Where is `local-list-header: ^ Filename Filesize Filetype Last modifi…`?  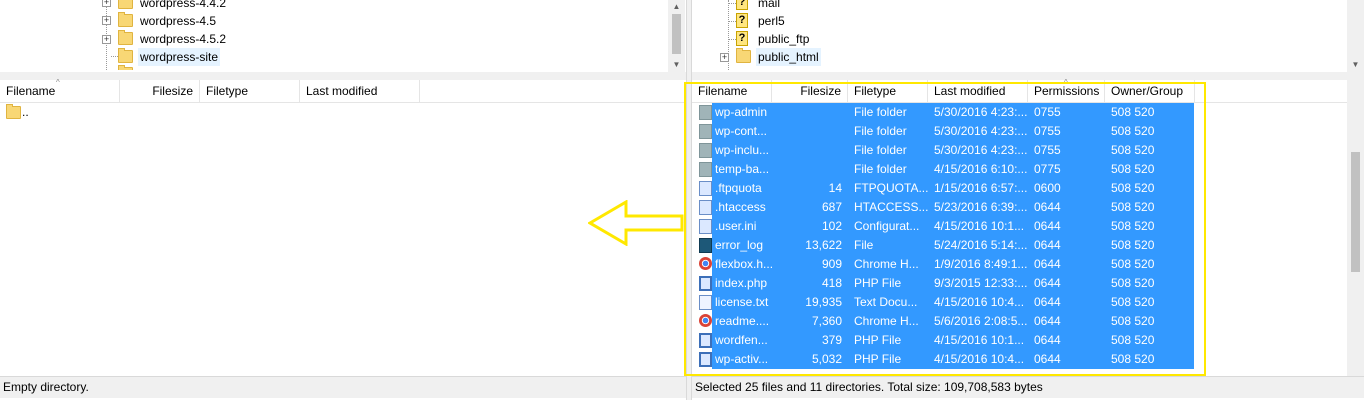
local-list-header: ^ Filename Filesize Filetype Last modifi… is located at coordinates (343, 90).